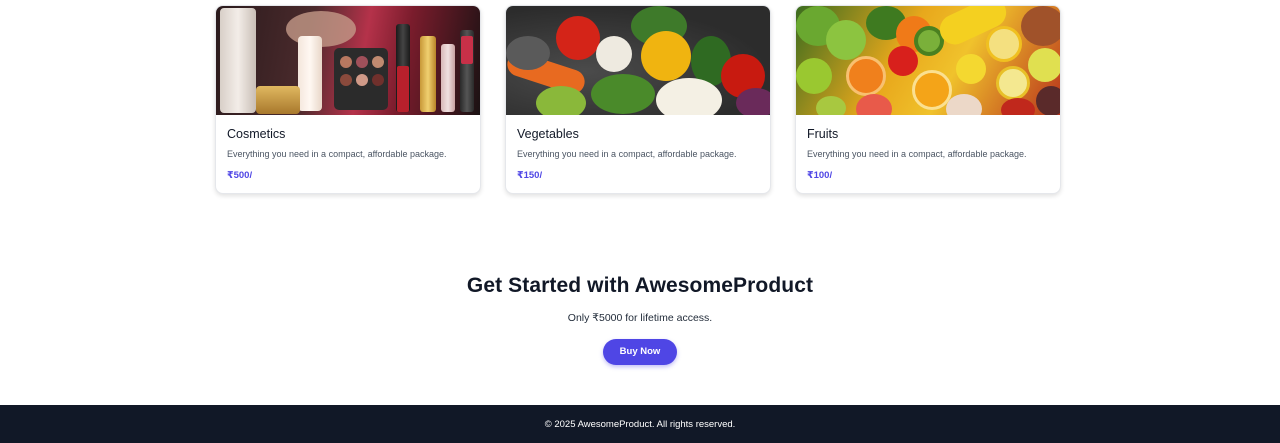 The image size is (1280, 443). I want to click on cosmetics-image, so click(348, 60).